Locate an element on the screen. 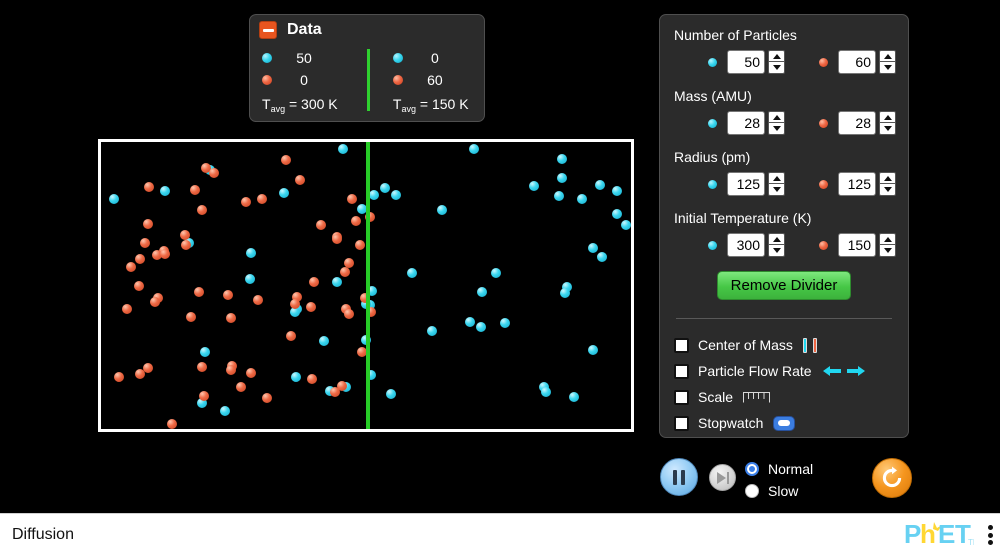 Image resolution: width=1000 pixels, height=555 pixels. center-of-mass-checkbox is located at coordinates (681, 345).